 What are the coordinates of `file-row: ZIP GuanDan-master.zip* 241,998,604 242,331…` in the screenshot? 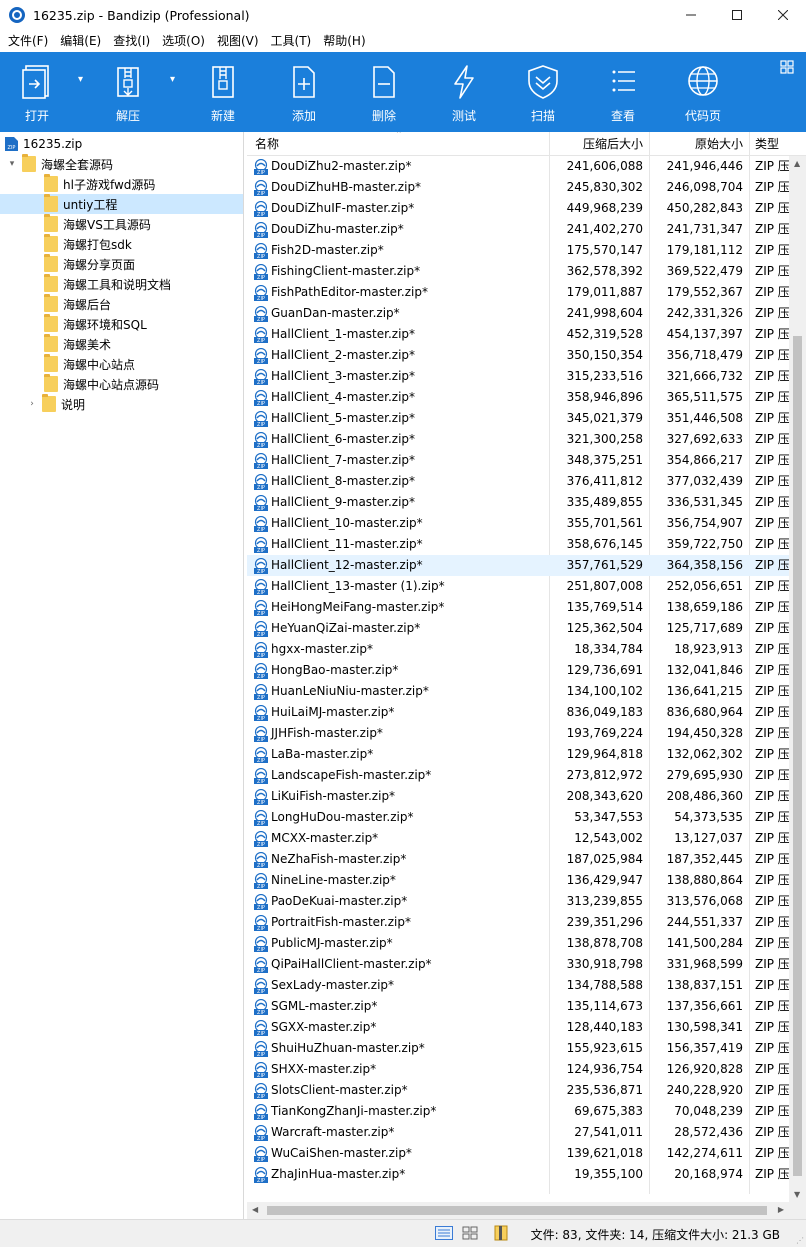 It's located at (518, 313).